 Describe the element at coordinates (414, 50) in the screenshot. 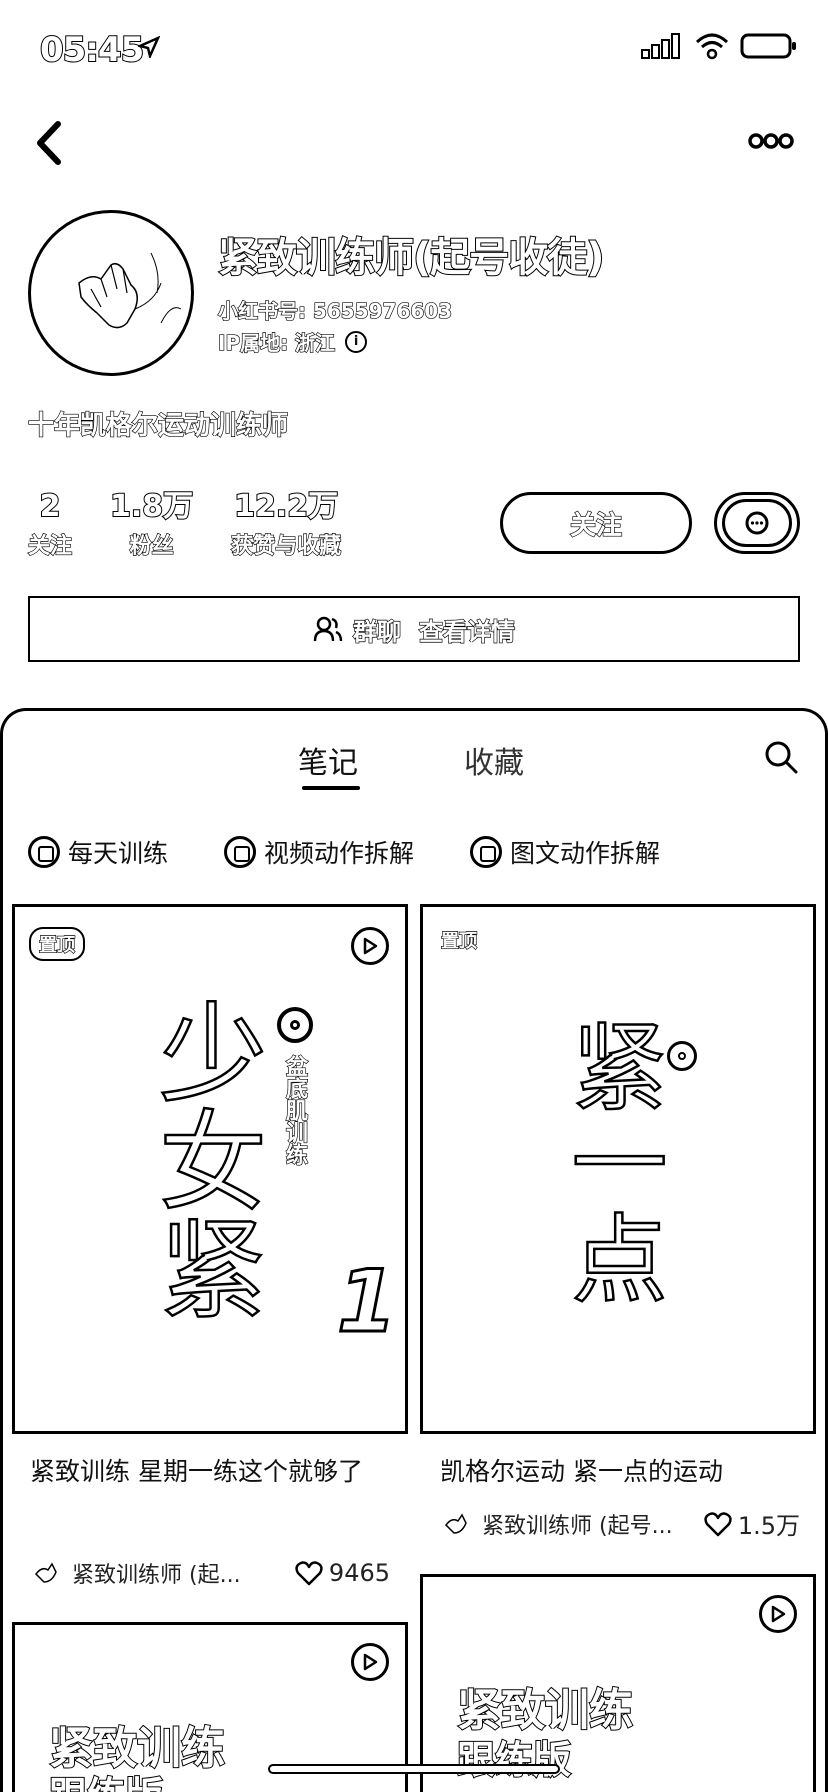

I see `status-bar: 05:45` at that location.